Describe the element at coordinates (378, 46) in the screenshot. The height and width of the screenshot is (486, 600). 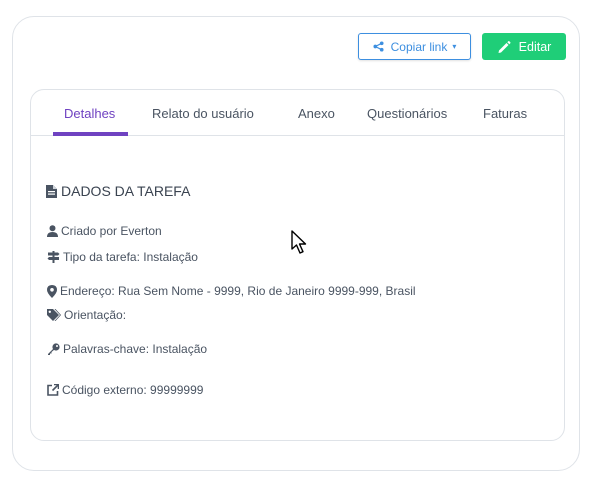
I see `share-icon` at that location.